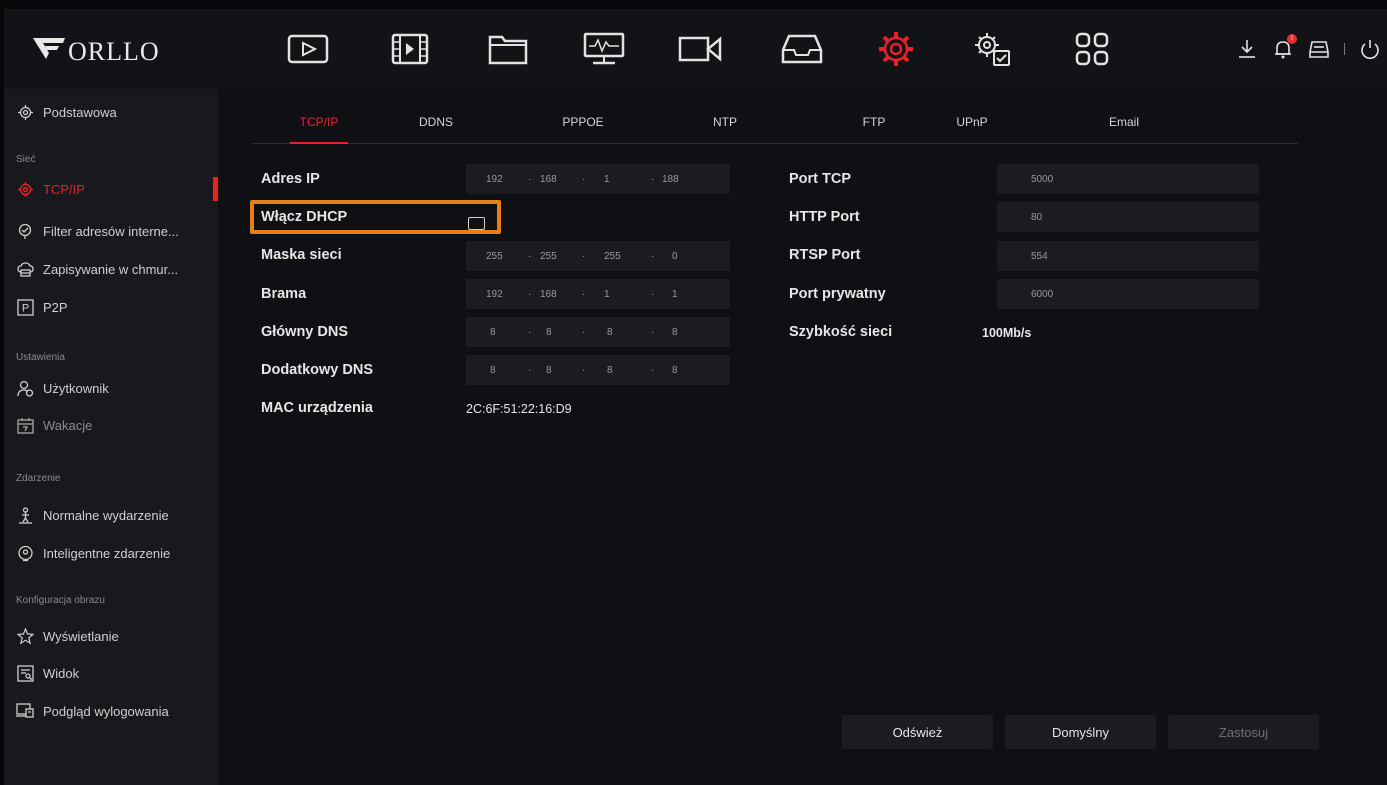 This screenshot has height=785, width=1387. What do you see at coordinates (917, 732) in the screenshot?
I see `refresh-button: Odśwież` at bounding box center [917, 732].